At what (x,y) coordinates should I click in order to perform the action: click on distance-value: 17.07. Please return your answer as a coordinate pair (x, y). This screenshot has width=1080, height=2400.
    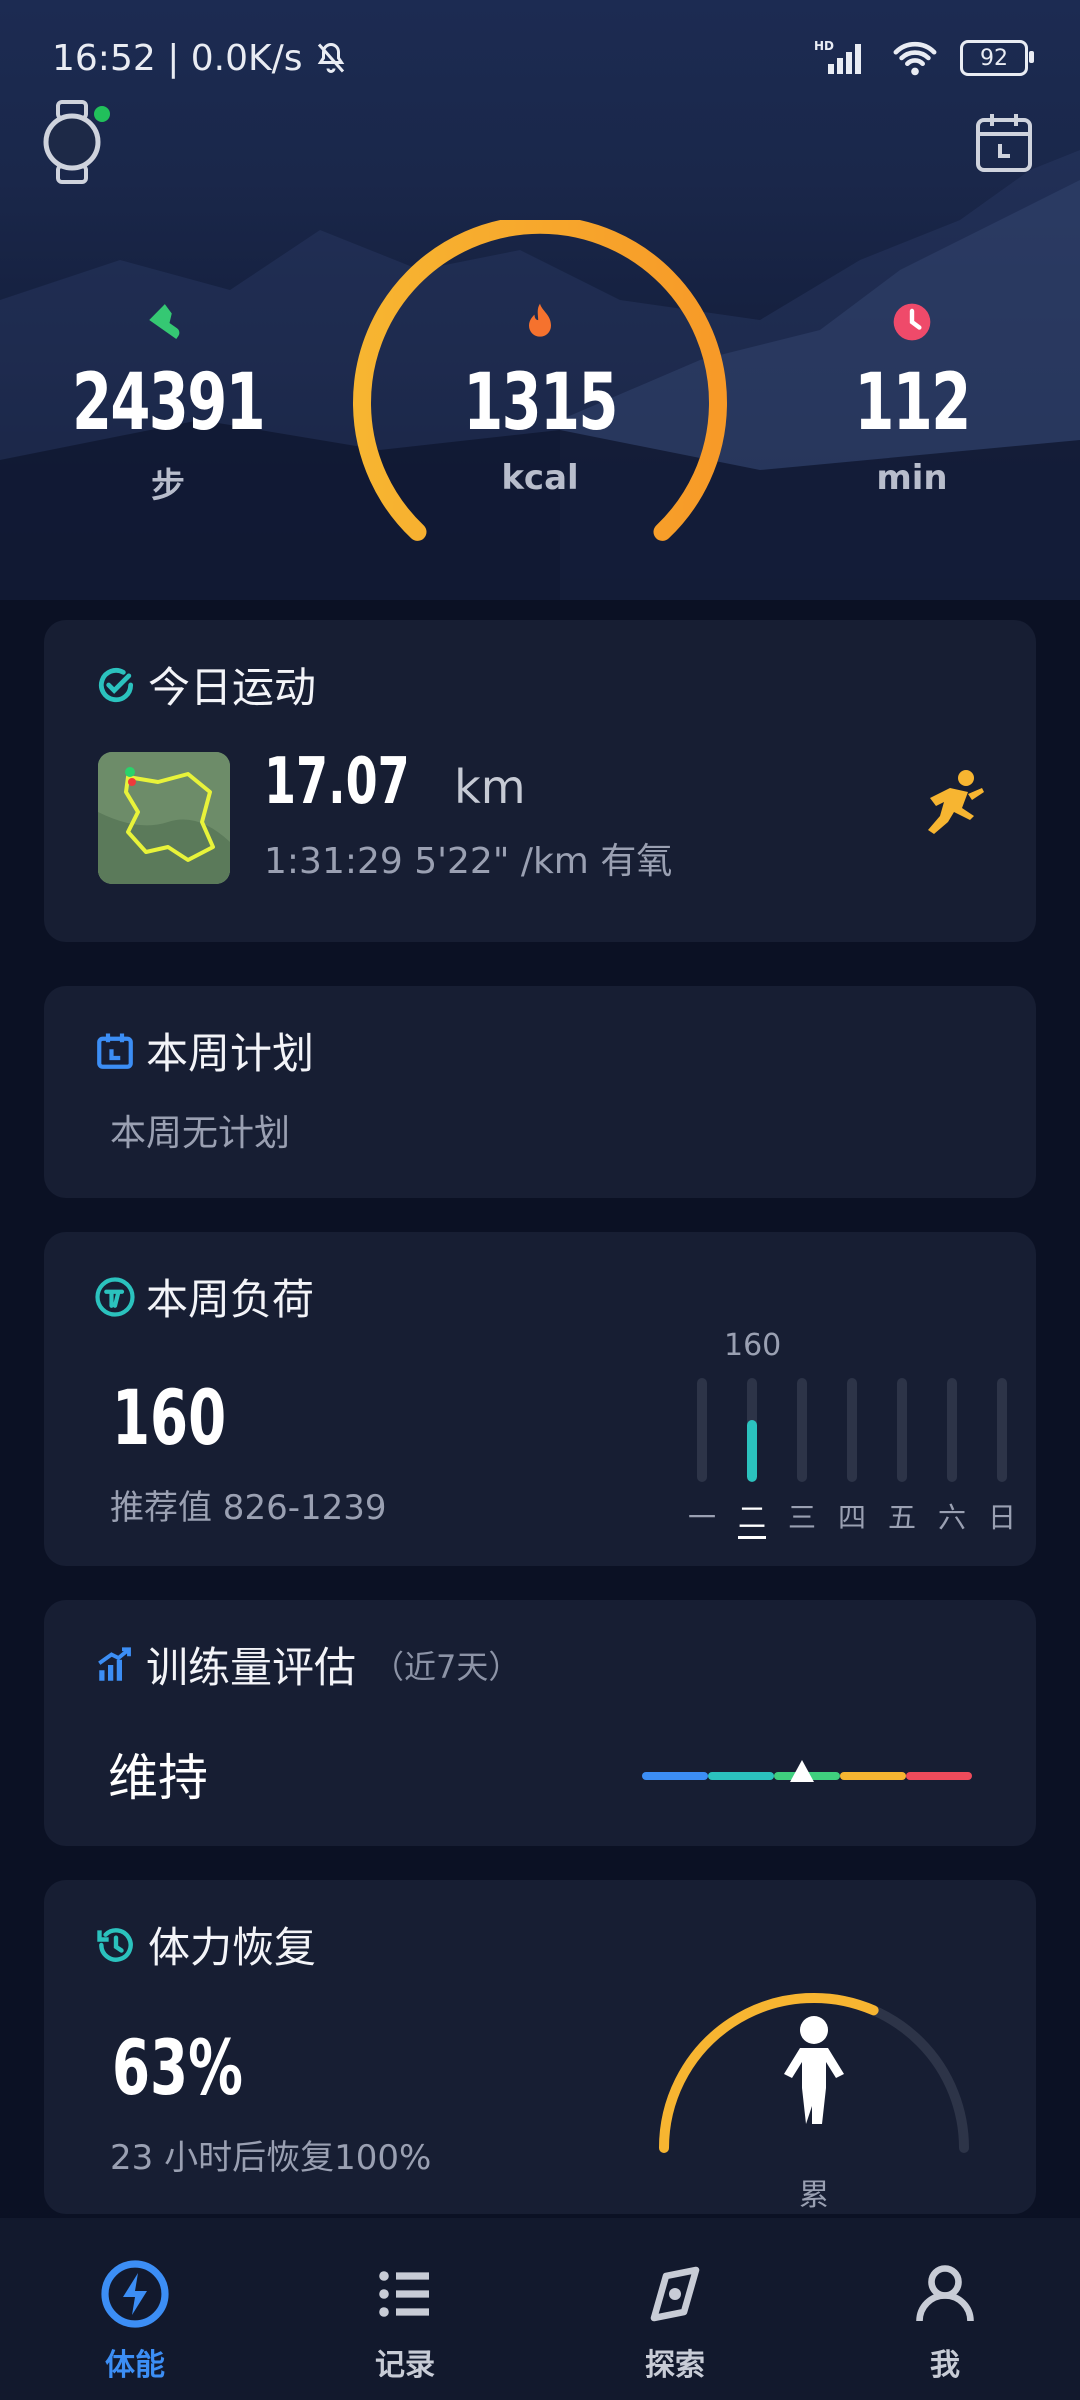
    Looking at the image, I should click on (337, 782).